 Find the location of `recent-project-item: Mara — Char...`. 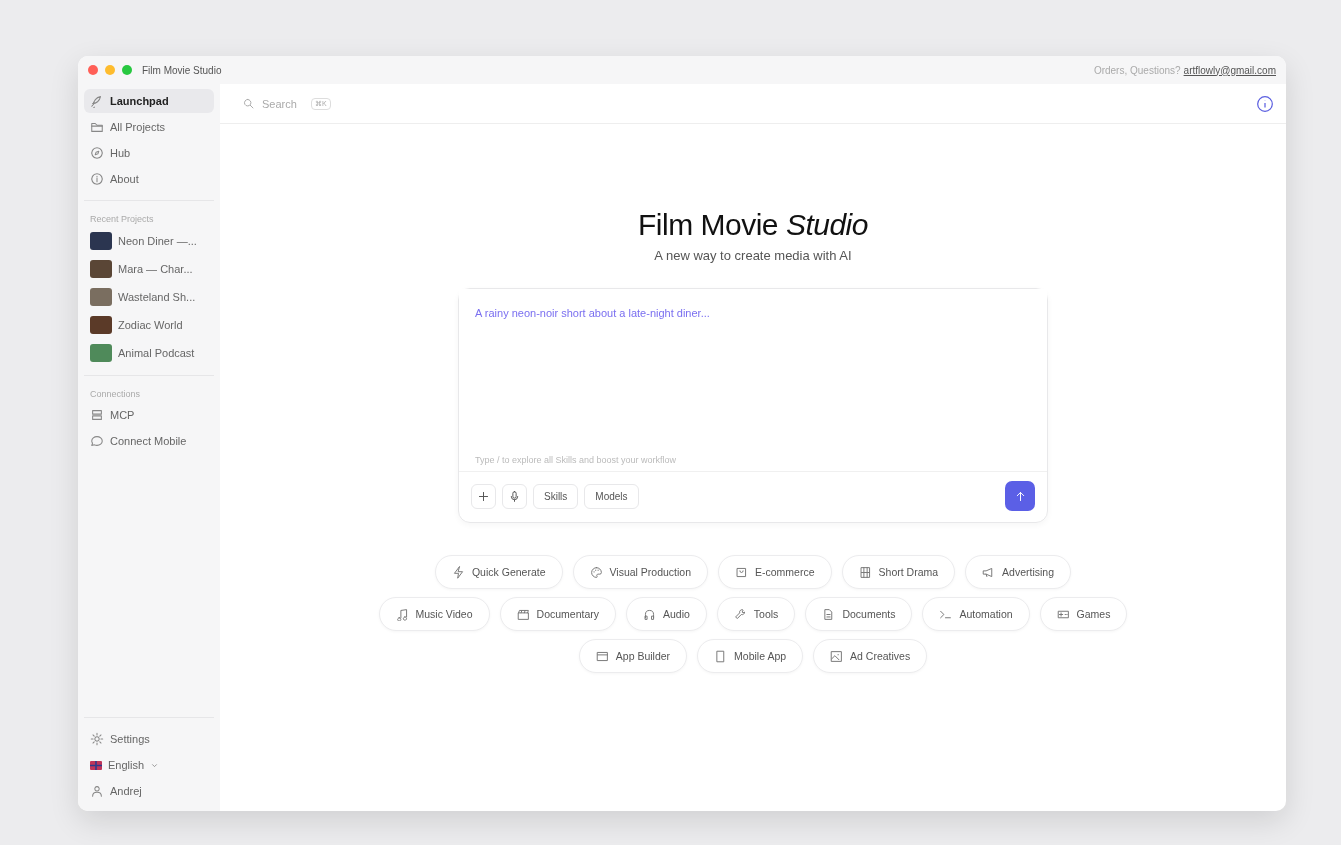

recent-project-item: Mara — Char... is located at coordinates (149, 269).